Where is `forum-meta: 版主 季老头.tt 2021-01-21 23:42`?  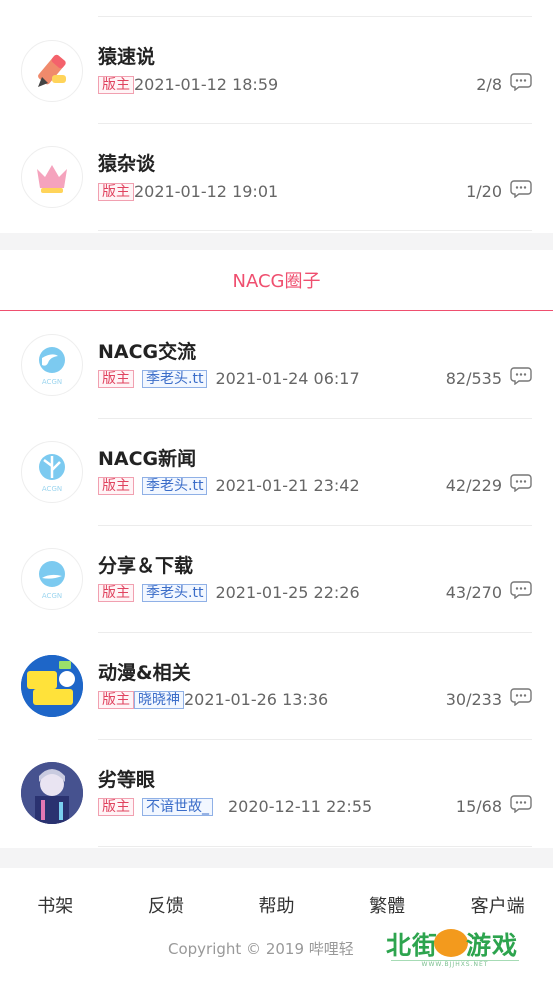 forum-meta: 版主 季老头.tt 2021-01-21 23:42 is located at coordinates (229, 485).